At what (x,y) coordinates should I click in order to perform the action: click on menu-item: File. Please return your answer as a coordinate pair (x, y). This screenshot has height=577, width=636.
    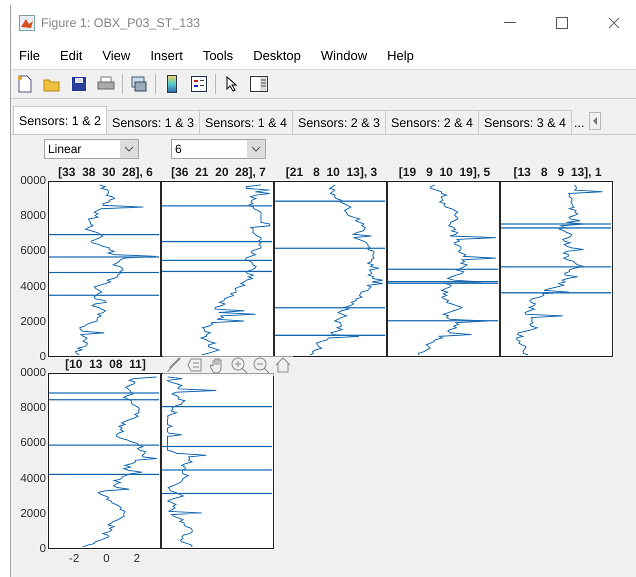
    Looking at the image, I should click on (34, 55).